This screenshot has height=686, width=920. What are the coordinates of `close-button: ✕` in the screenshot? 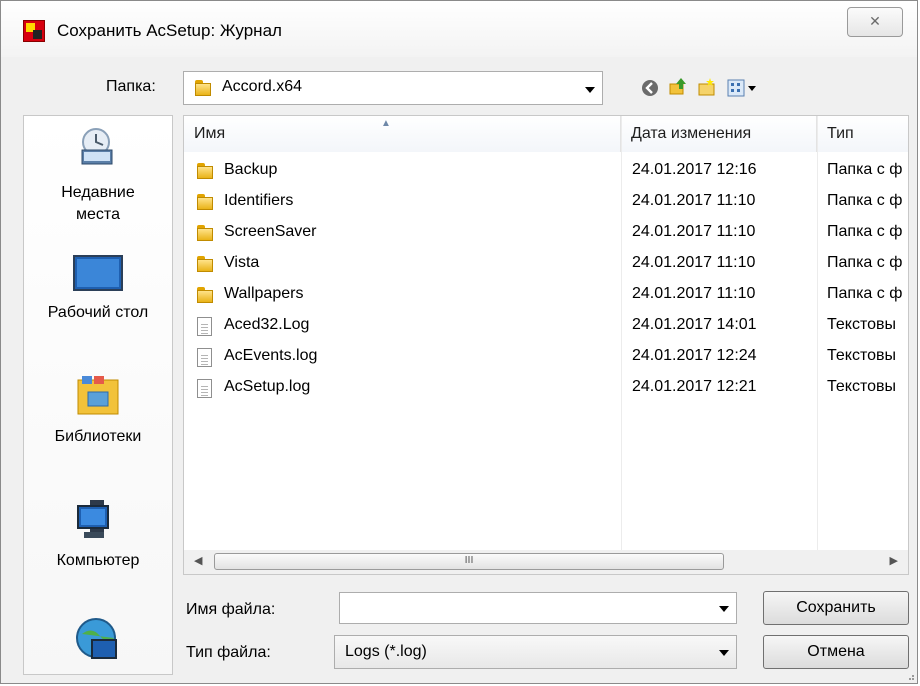 It's located at (875, 22).